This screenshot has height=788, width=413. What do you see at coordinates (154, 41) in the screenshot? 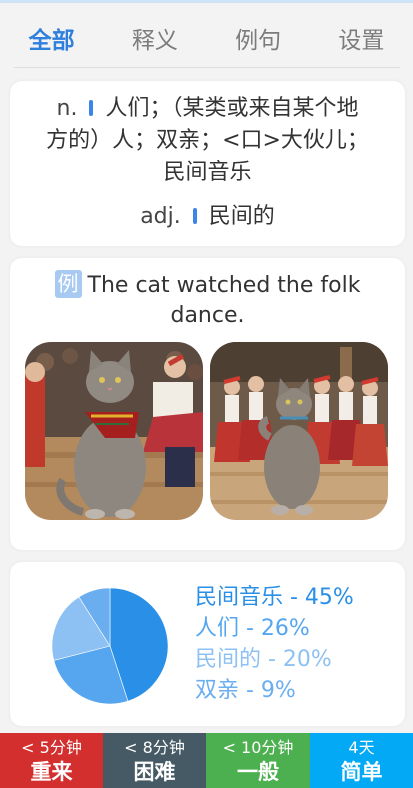
I see `tab-definition: 释义` at bounding box center [154, 41].